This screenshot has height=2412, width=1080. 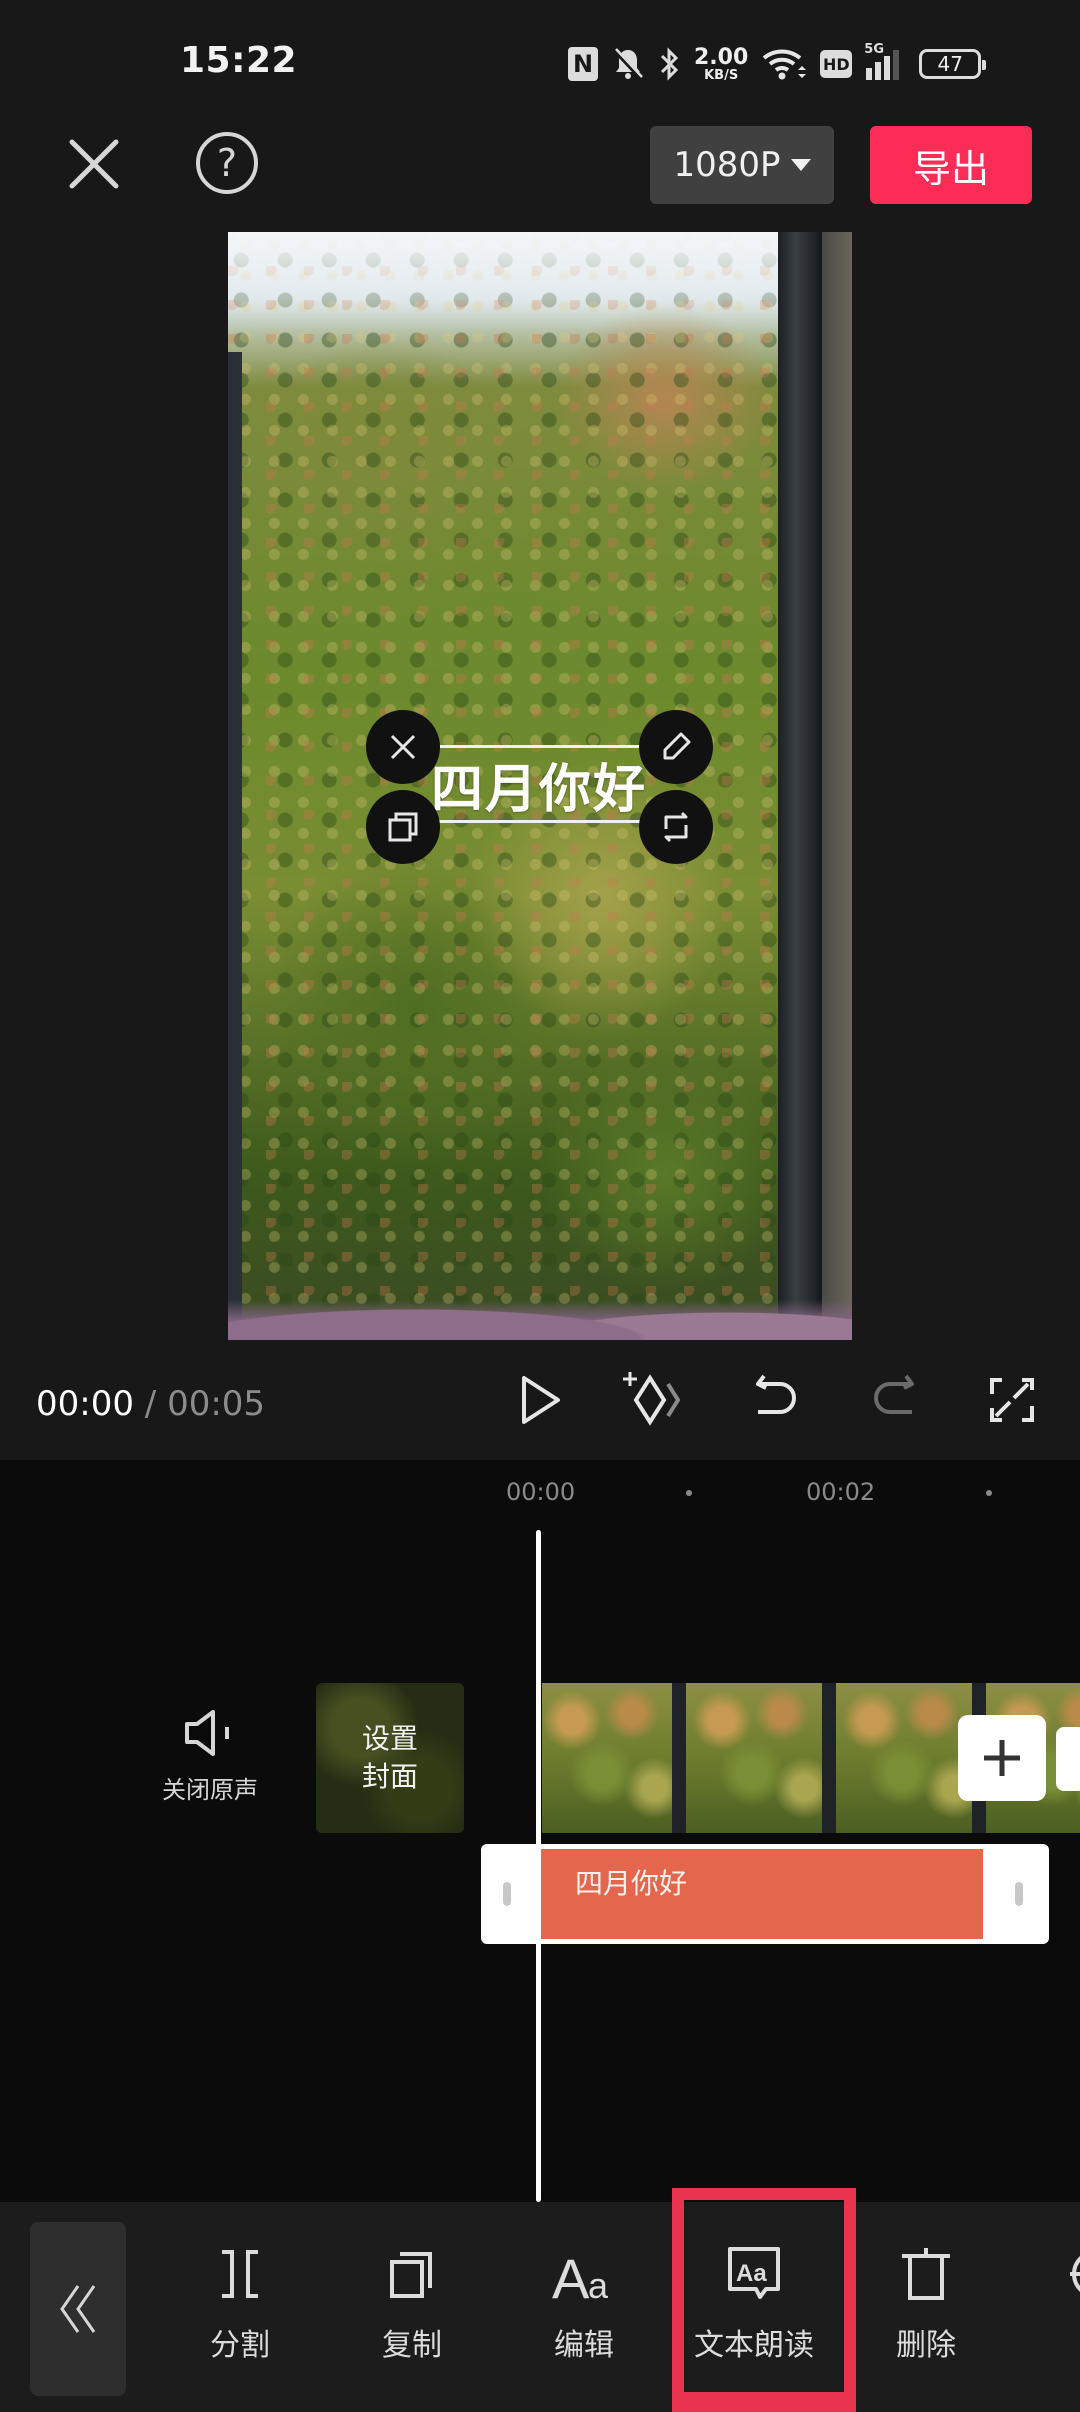 I want to click on battery-icon: 47, so click(x=953, y=64).